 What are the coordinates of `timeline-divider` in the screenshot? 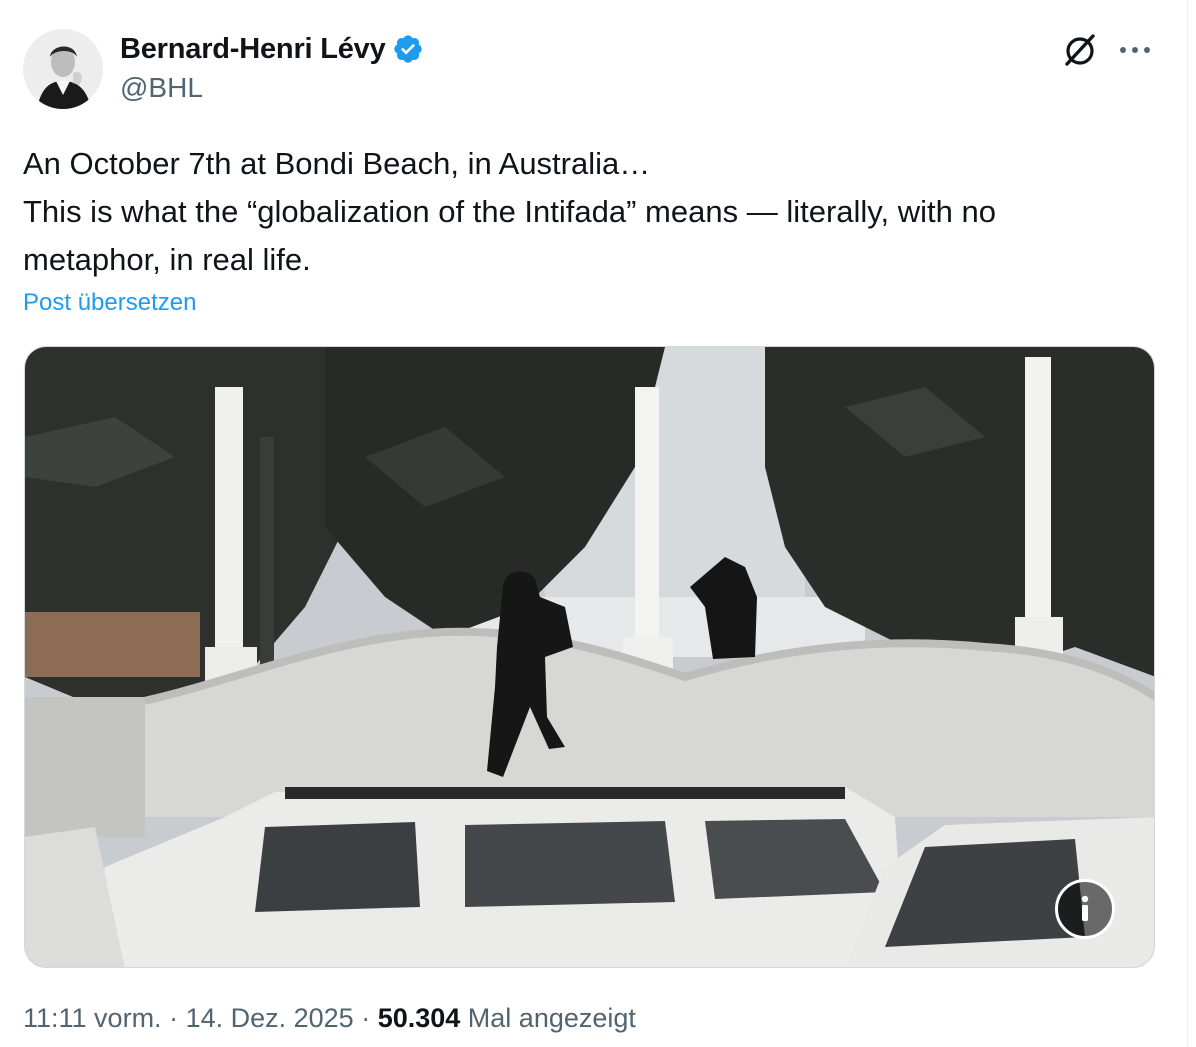 It's located at (1187, 523).